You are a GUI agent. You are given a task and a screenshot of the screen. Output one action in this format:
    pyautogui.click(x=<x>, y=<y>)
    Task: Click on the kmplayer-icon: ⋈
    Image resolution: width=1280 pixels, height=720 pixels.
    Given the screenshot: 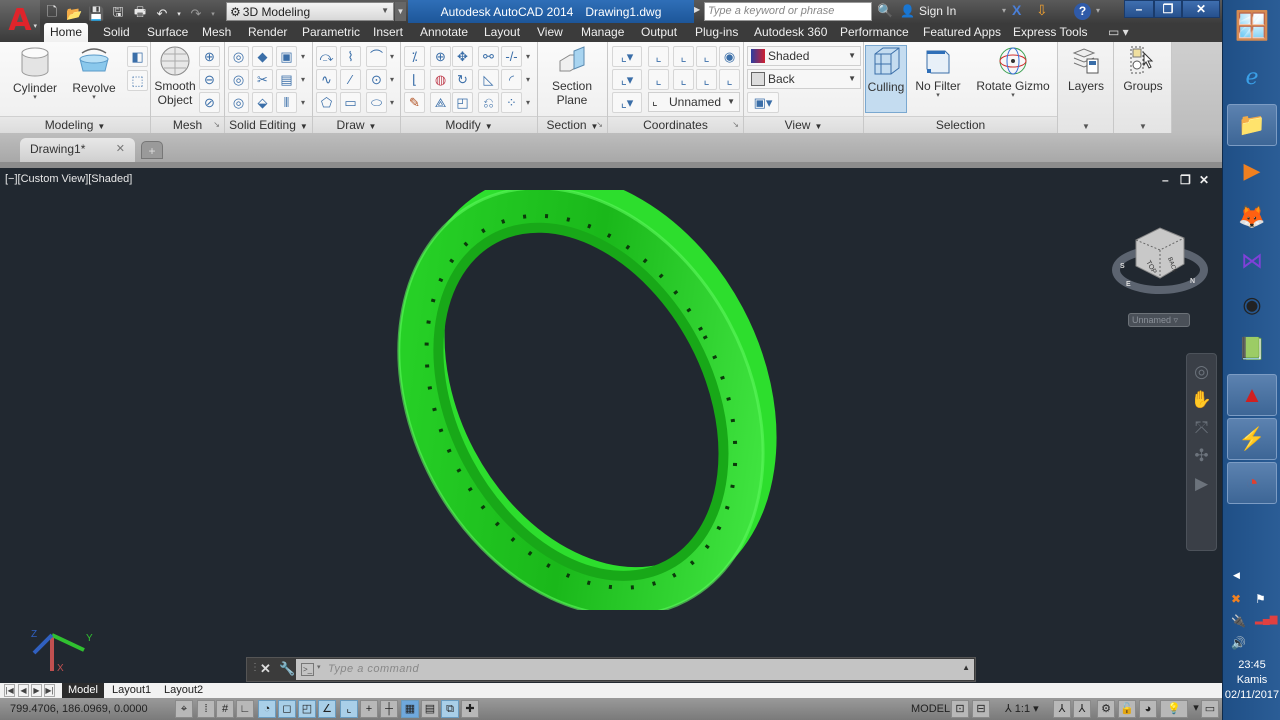 What is the action you would take?
    pyautogui.click(x=1252, y=261)
    